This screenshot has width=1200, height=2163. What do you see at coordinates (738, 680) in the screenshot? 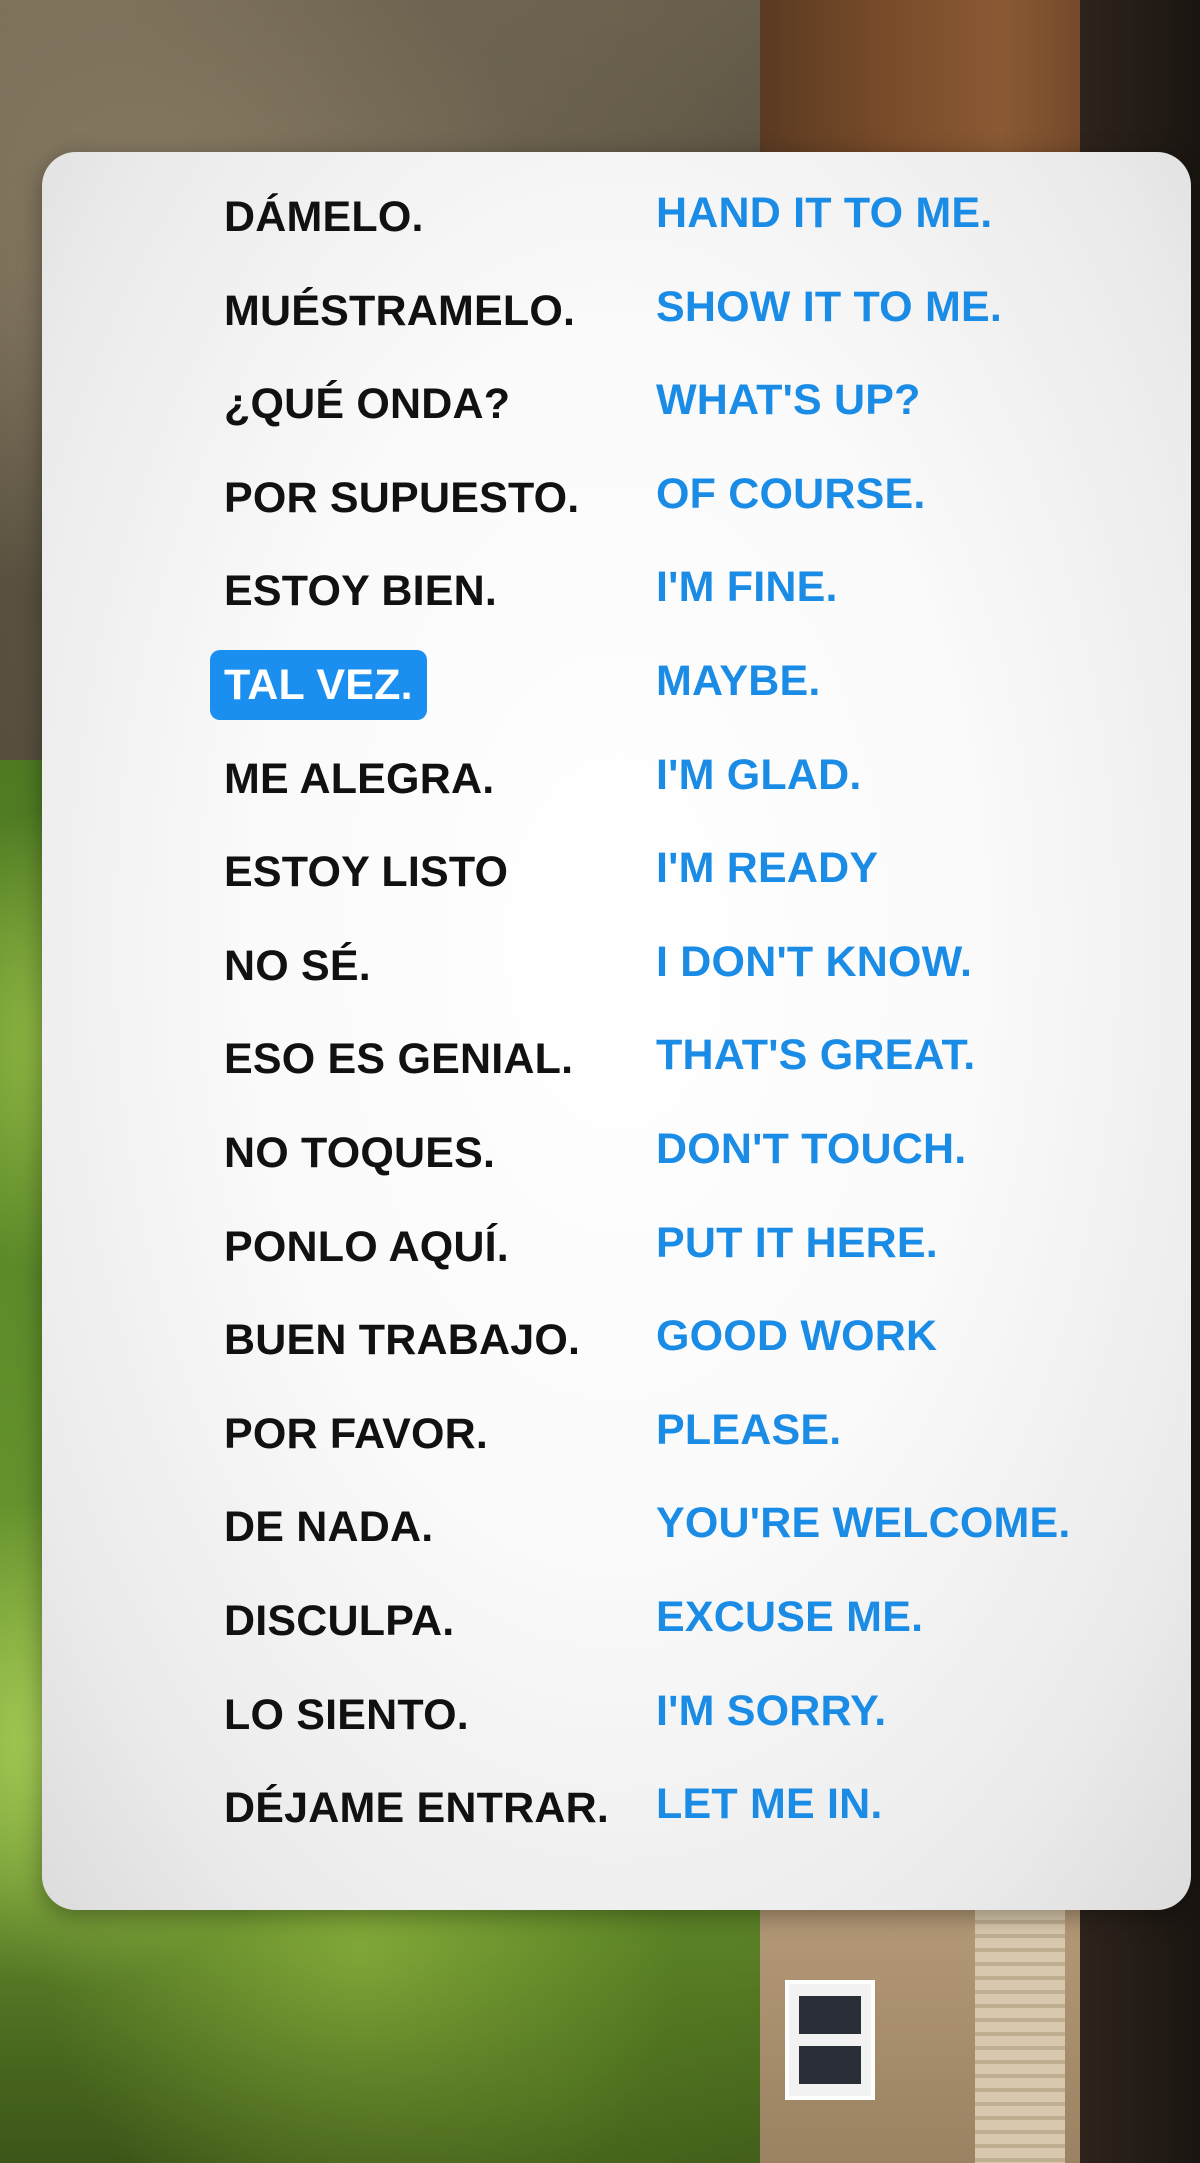
I see `english-translation: MAYBE.` at bounding box center [738, 680].